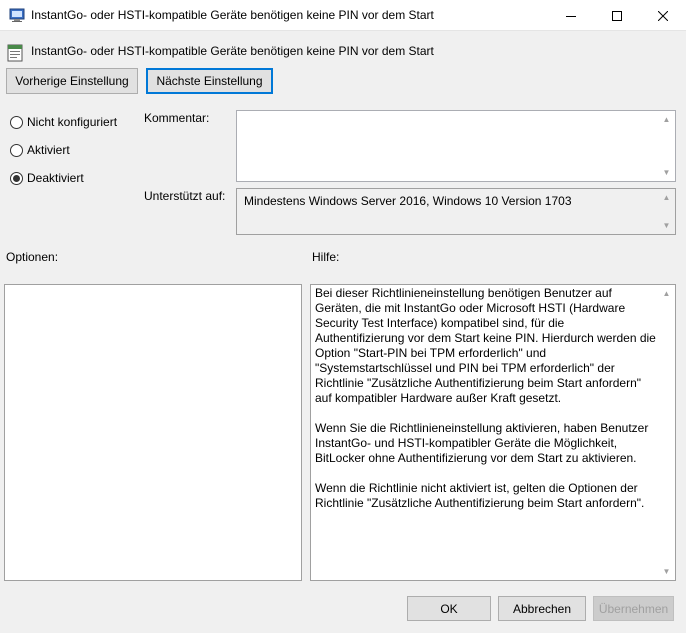 This screenshot has width=686, height=633. I want to click on radio-enabled: Aktiviert, so click(40, 150).